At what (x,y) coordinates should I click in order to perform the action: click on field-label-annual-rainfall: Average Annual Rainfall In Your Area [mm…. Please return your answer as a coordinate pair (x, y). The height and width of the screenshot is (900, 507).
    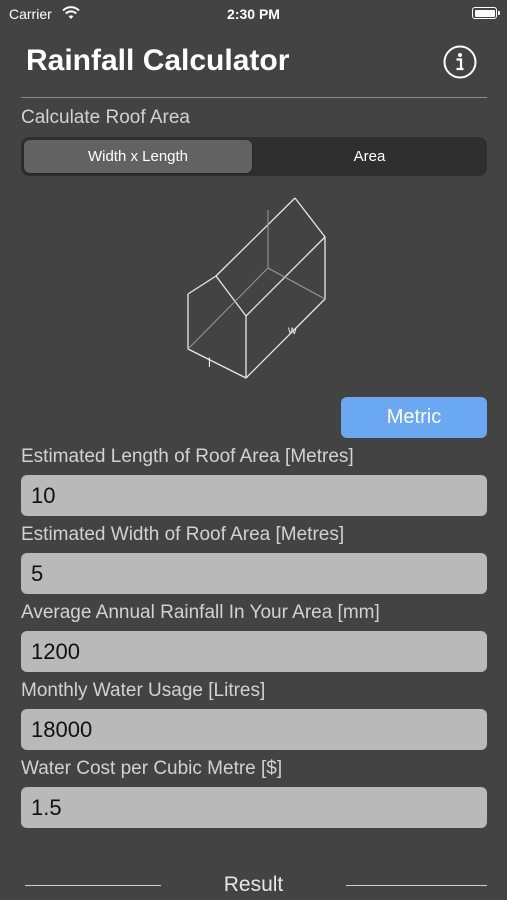
    Looking at the image, I should click on (200, 612).